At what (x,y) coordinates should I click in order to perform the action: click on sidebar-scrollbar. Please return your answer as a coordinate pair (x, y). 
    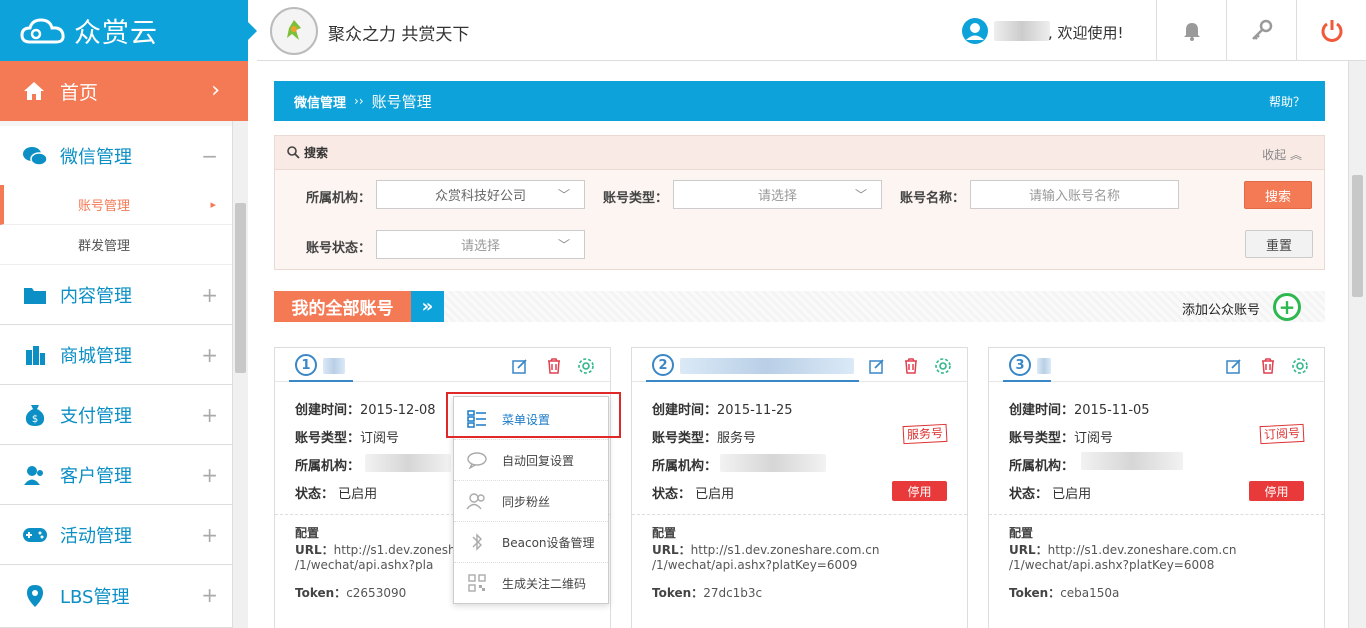
    Looking at the image, I should click on (240, 374).